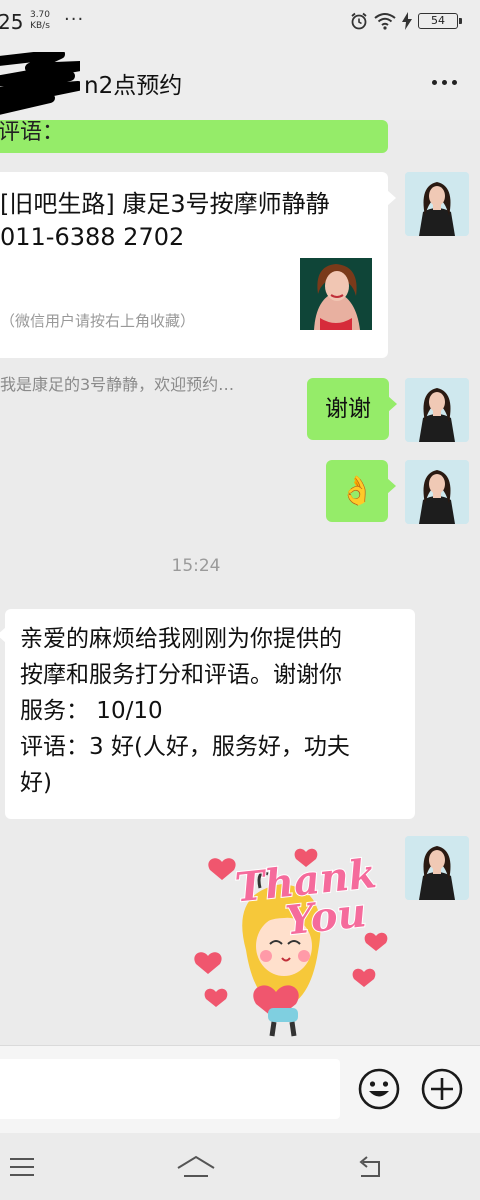 The width and height of the screenshot is (480, 1200). I want to click on home-button, so click(196, 1167).